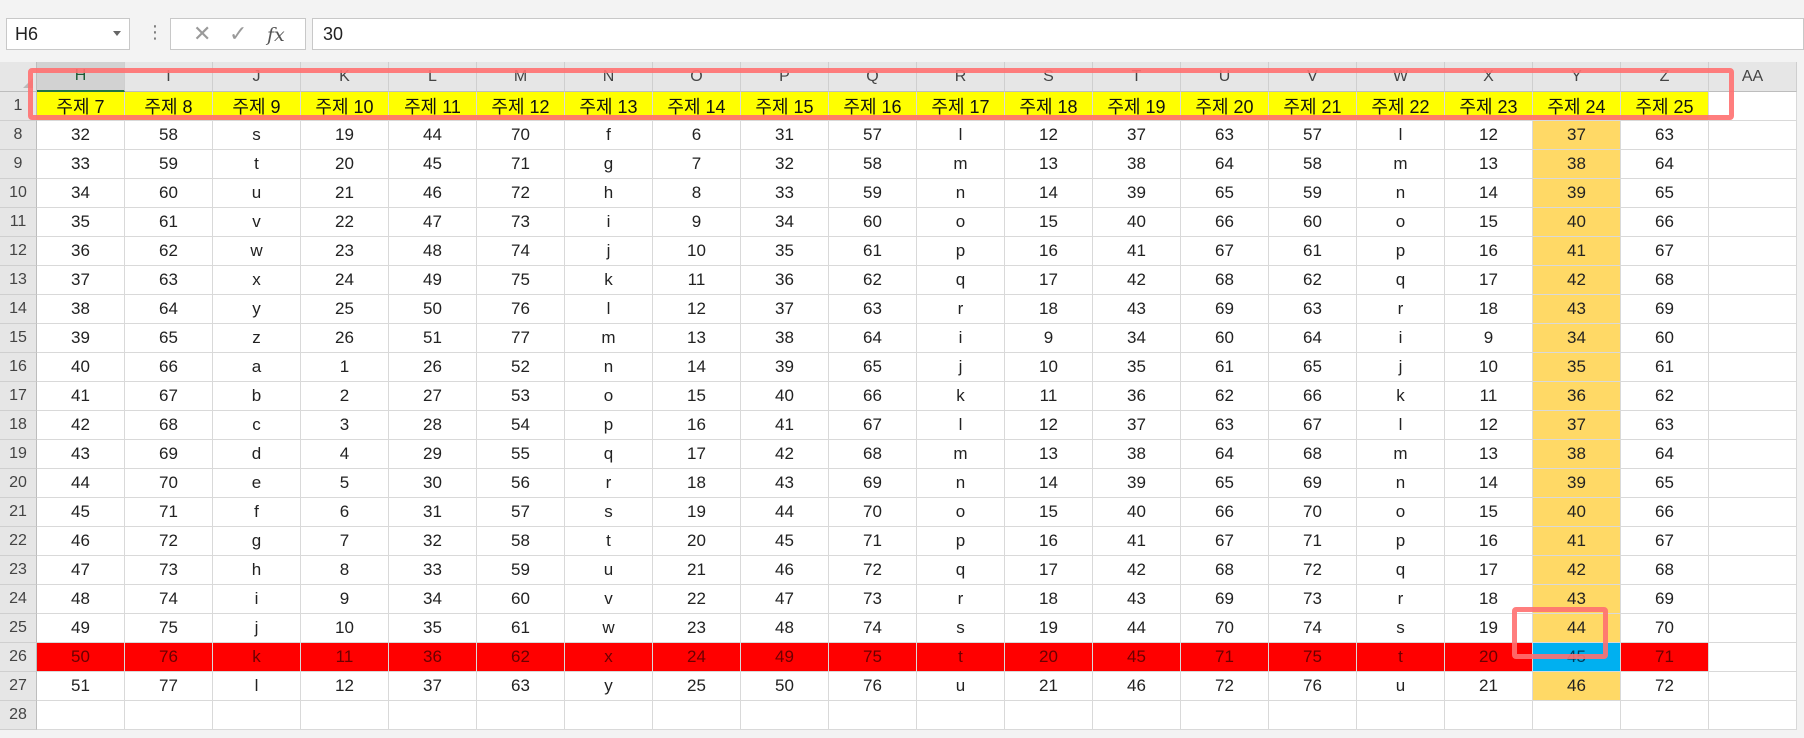  I want to click on cell-l26: 36, so click(433, 657).